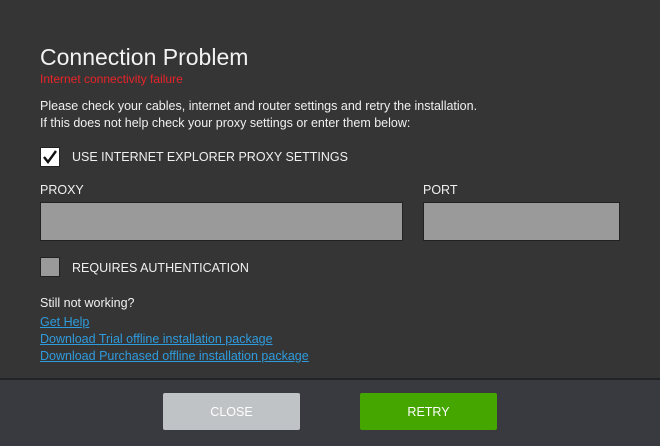 The image size is (660, 446). Describe the element at coordinates (50, 267) in the screenshot. I see `requires-auth-checkbox` at that location.